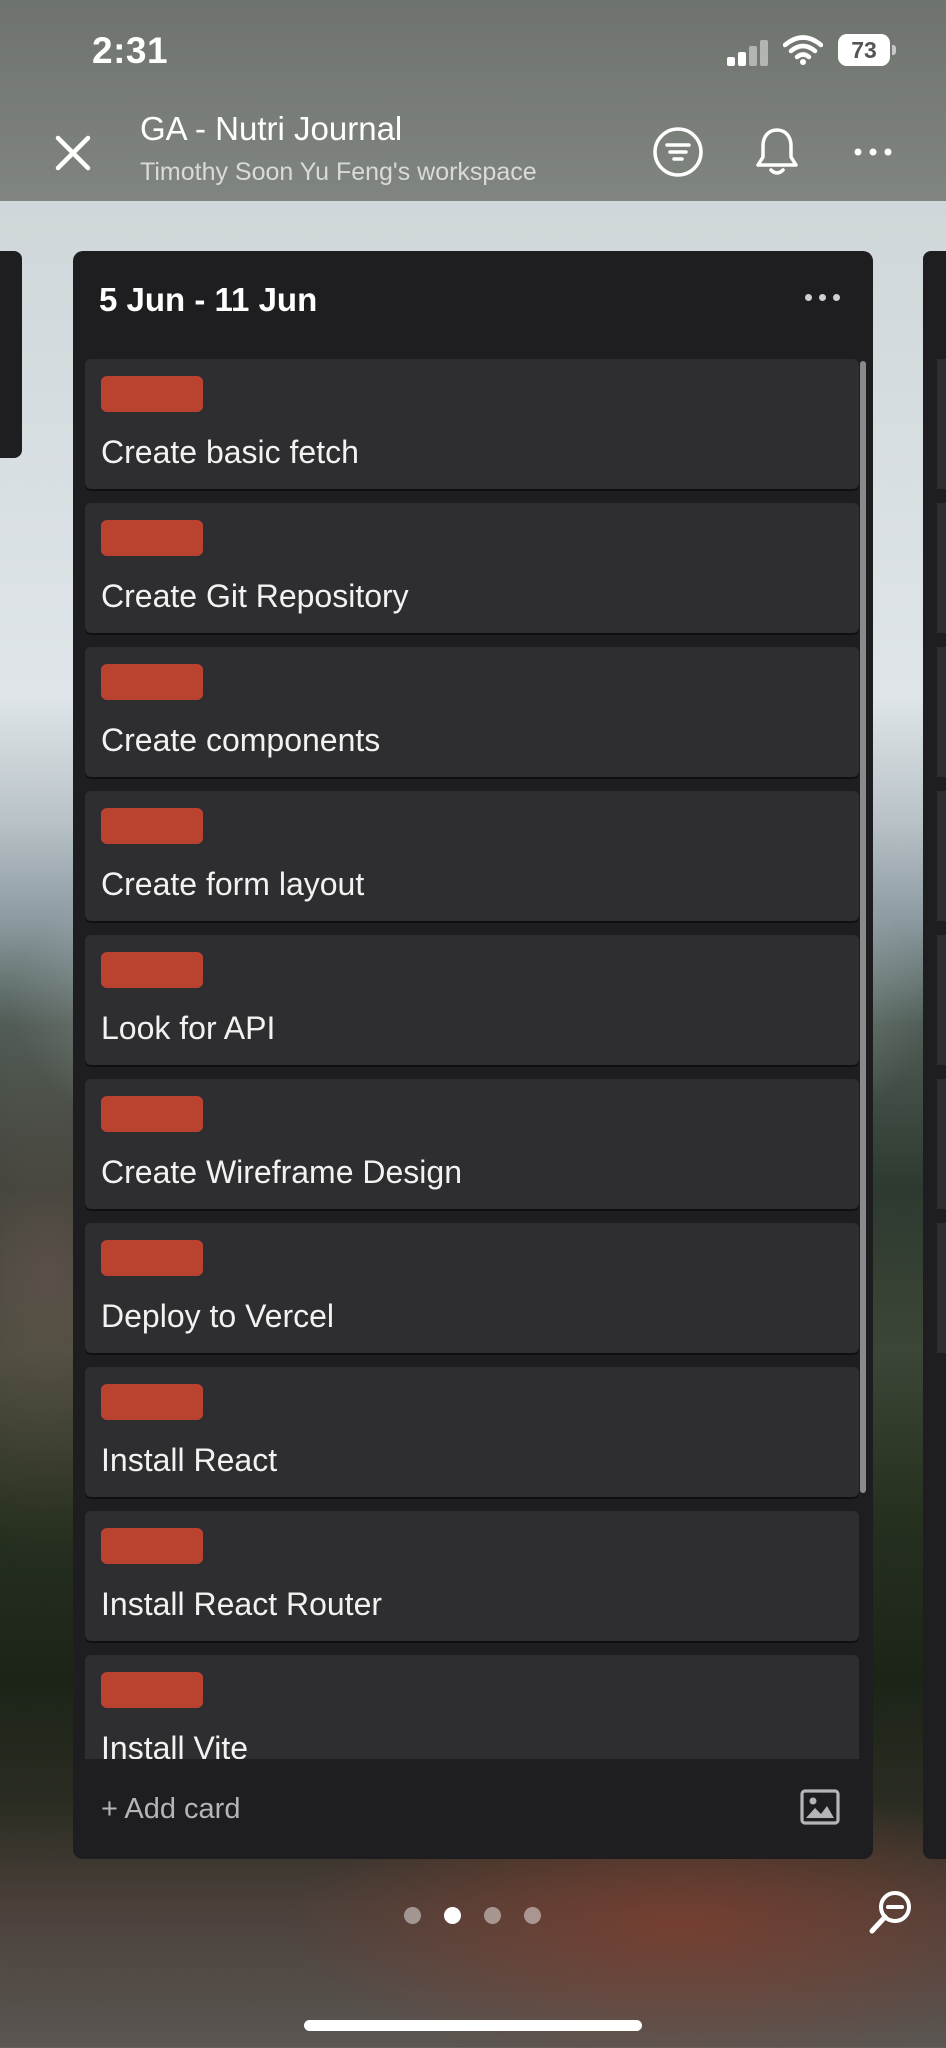  I want to click on card-title: Create components, so click(241, 740).